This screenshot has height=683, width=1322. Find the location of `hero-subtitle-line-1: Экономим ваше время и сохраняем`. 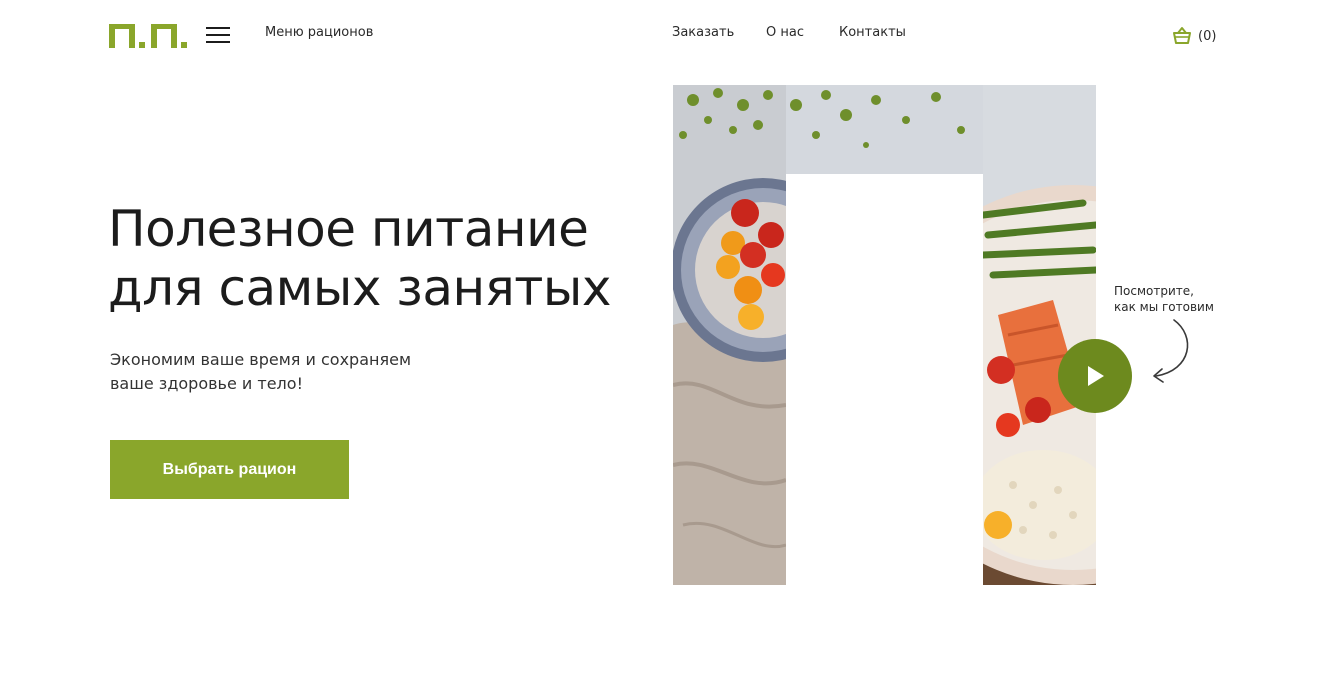

hero-subtitle-line-1: Экономим ваше время и сохраняем is located at coordinates (261, 359).